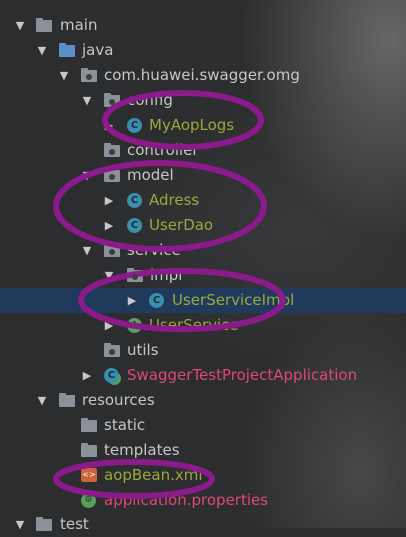  Describe the element at coordinates (74, 524) in the screenshot. I see `tree-item-label: test` at that location.